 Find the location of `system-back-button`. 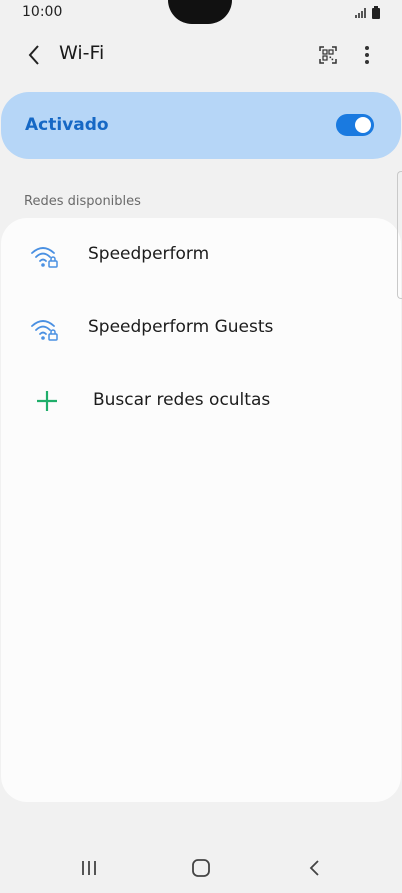

system-back-button is located at coordinates (314, 868).